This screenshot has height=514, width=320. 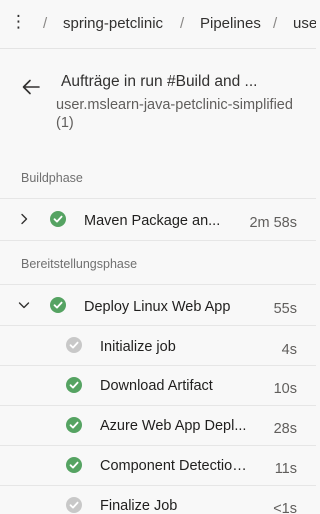 I want to click on job-row: Deploy Linux Web App 55s, so click(x=158, y=306).